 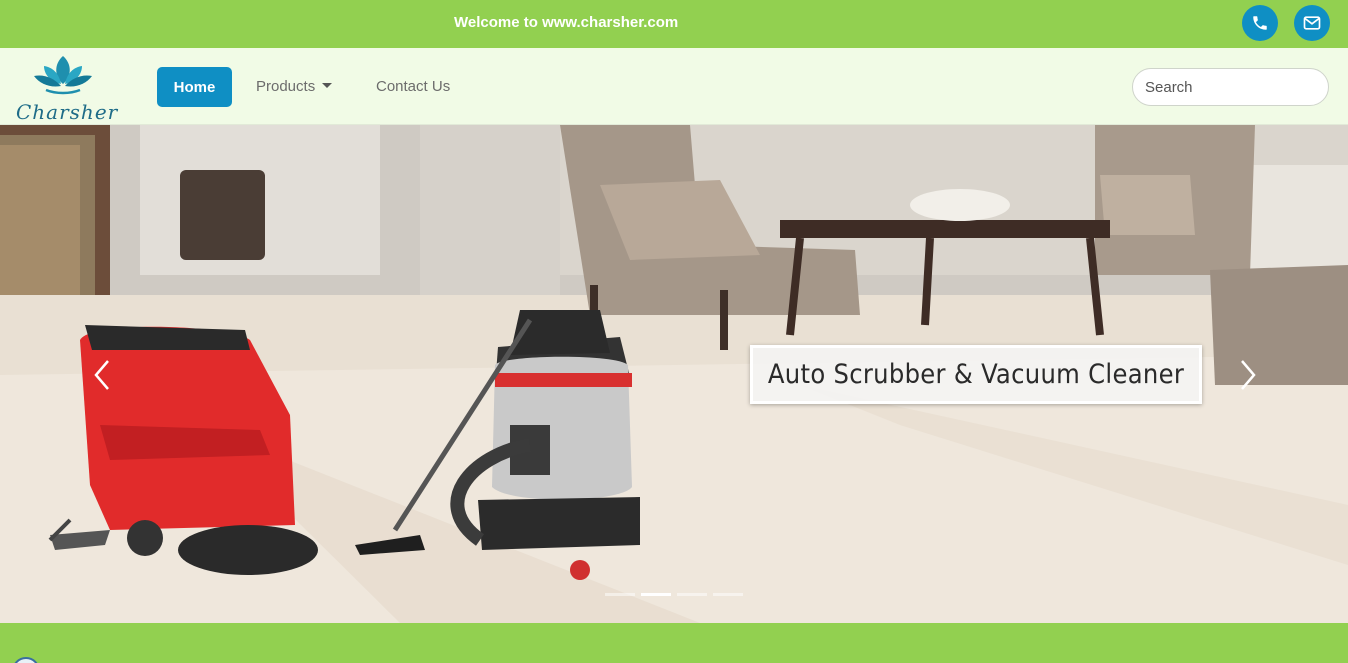 I want to click on nav-products: Products, so click(x=294, y=86).